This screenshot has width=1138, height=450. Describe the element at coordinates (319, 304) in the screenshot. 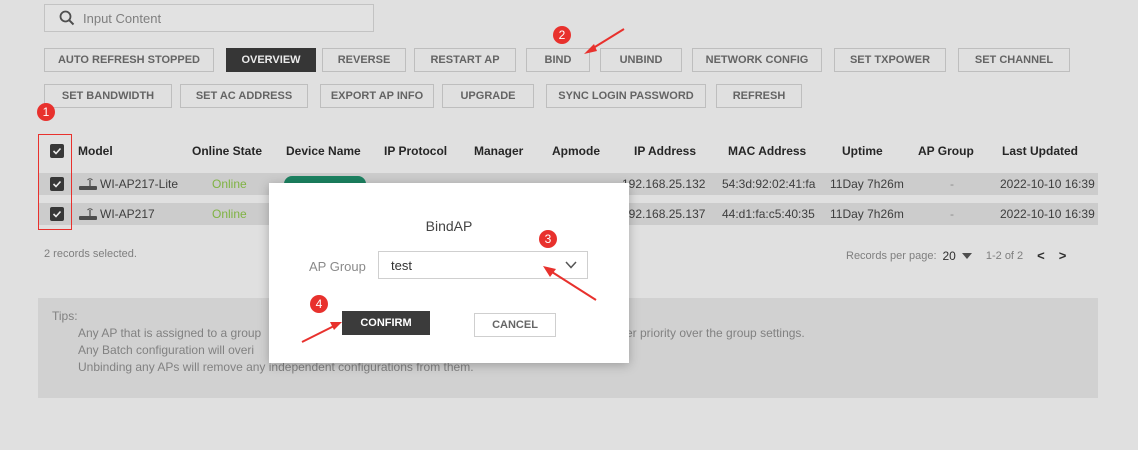

I see `annotation-badge: 4` at that location.